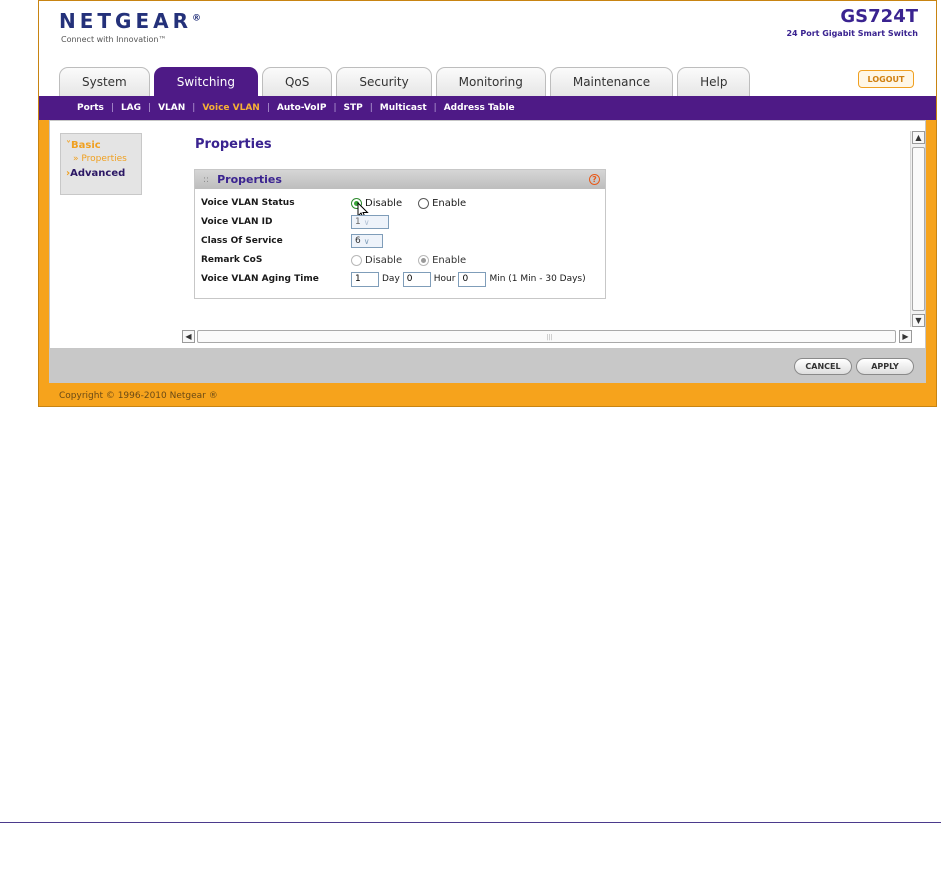 Image resolution: width=941 pixels, height=890 pixels. I want to click on cancel-button: CANCEL, so click(823, 366).